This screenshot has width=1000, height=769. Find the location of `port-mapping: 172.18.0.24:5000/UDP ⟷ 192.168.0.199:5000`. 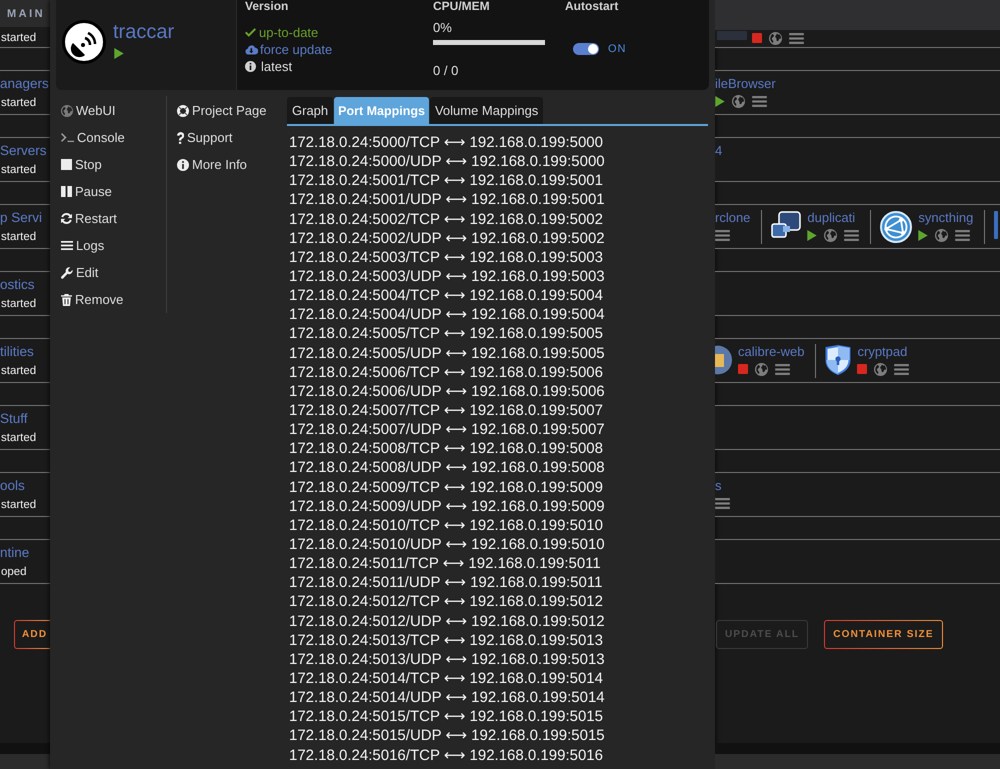

port-mapping: 172.18.0.24:5000/UDP ⟷ 192.168.0.199:5000 is located at coordinates (447, 162).